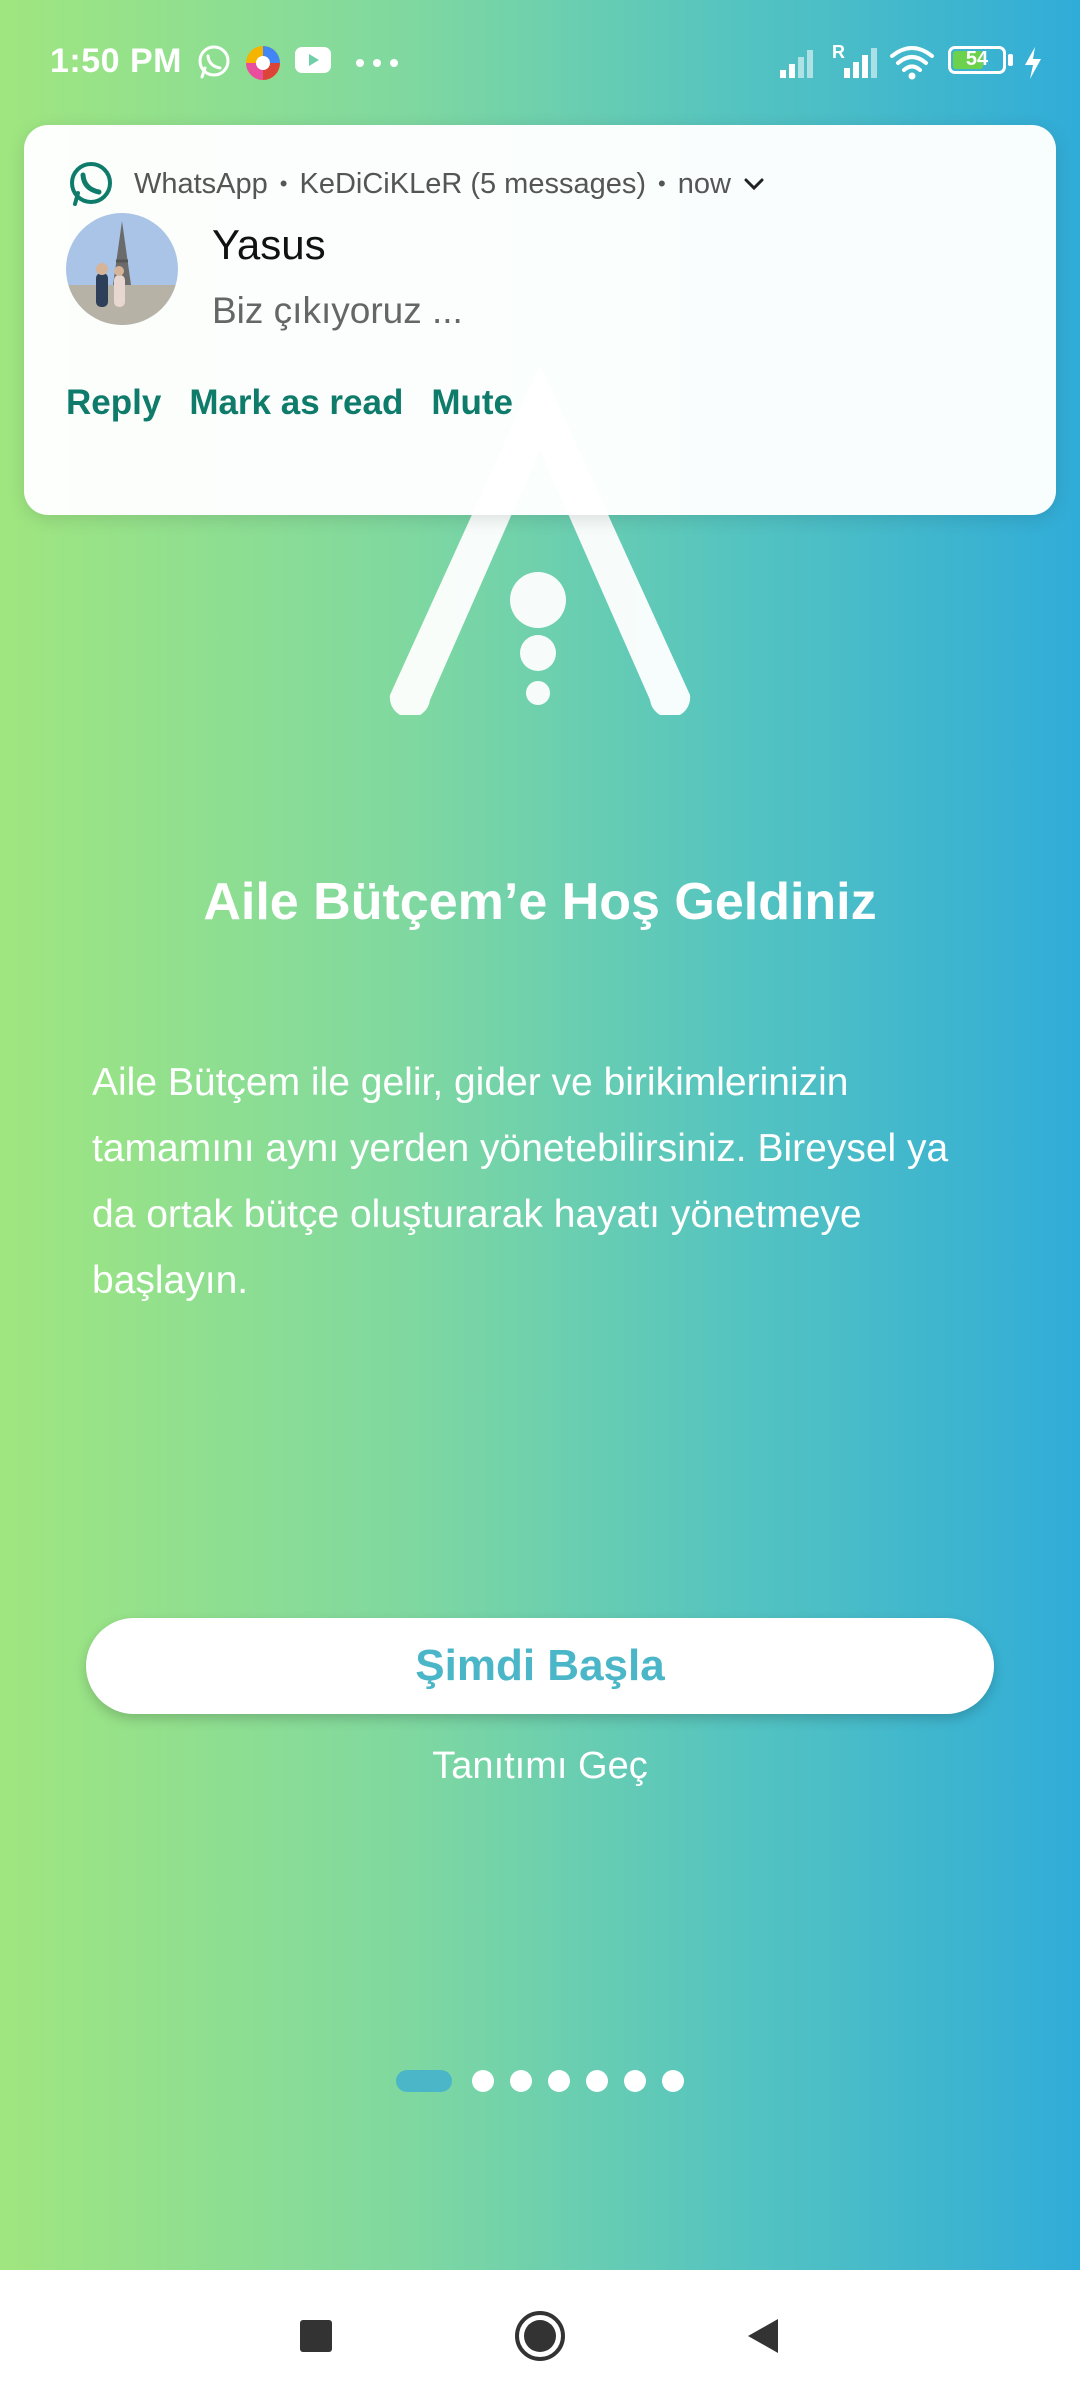  What do you see at coordinates (316, 2336) in the screenshot?
I see `recents-square-icon` at bounding box center [316, 2336].